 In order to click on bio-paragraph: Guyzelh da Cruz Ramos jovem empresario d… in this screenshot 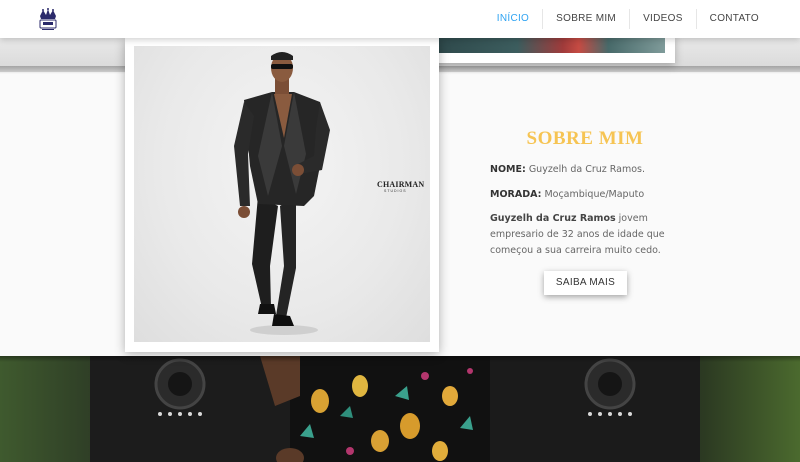, I will do `click(592, 235)`.